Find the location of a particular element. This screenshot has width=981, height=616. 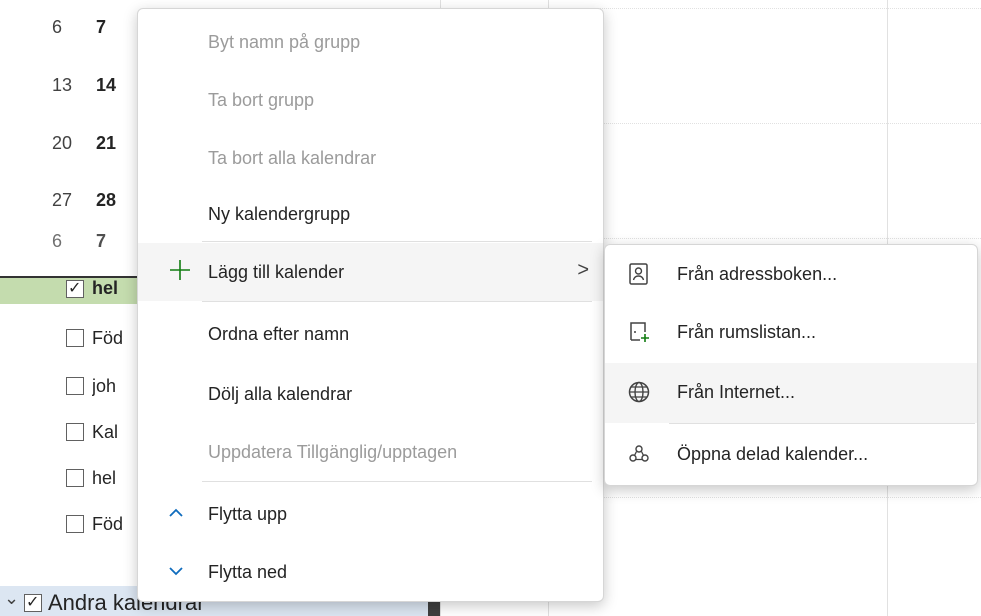

mini-calendar-week: 13 14 is located at coordinates (70, 87).